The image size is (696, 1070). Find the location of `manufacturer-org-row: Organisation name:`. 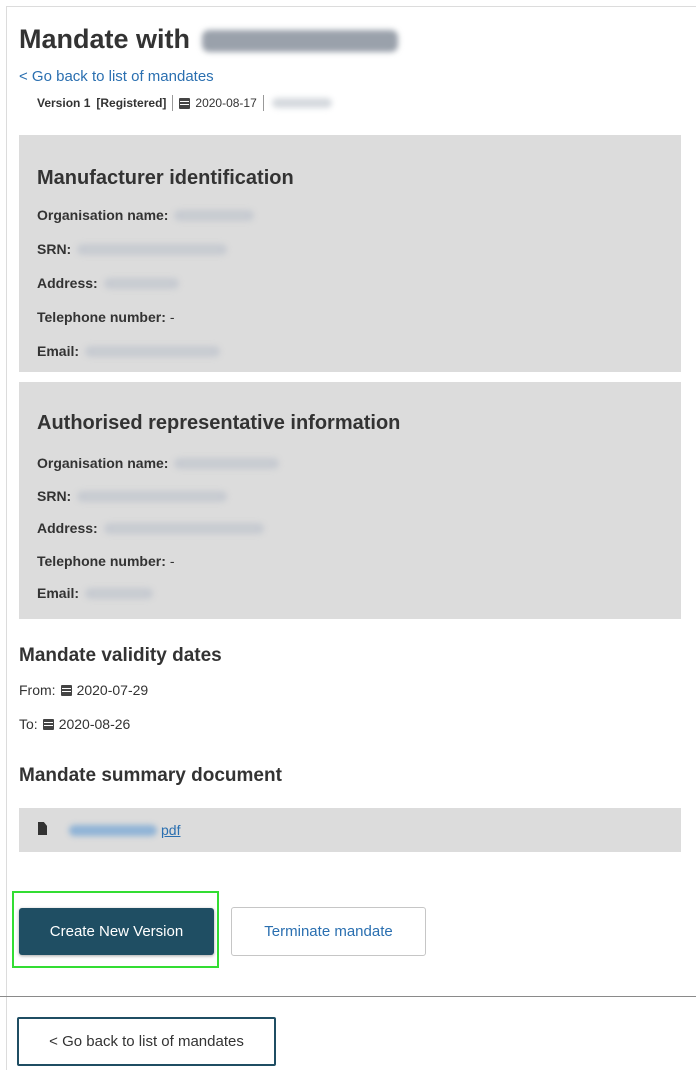

manufacturer-org-row: Organisation name: is located at coordinates (146, 215).